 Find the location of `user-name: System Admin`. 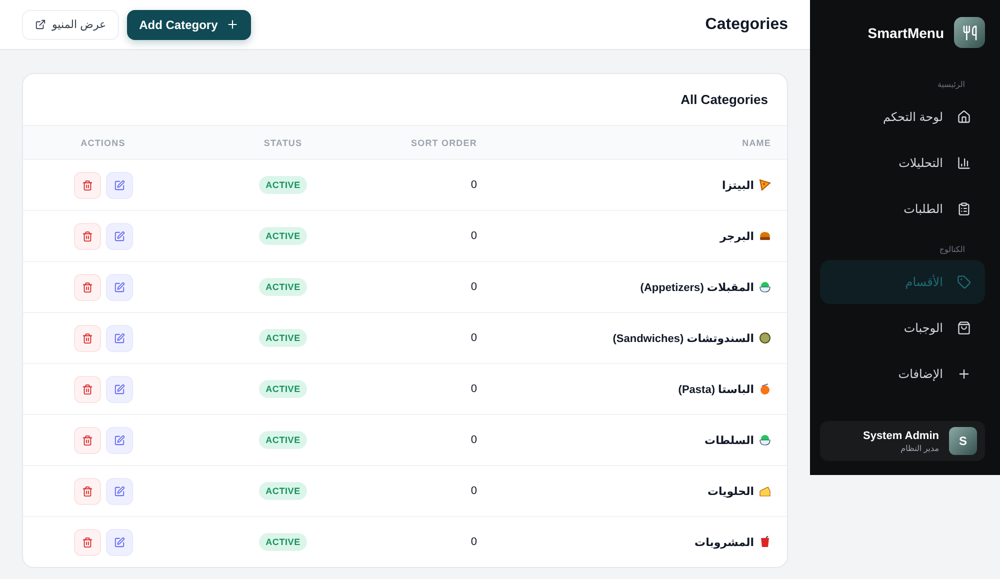

user-name: System Admin is located at coordinates (900, 436).